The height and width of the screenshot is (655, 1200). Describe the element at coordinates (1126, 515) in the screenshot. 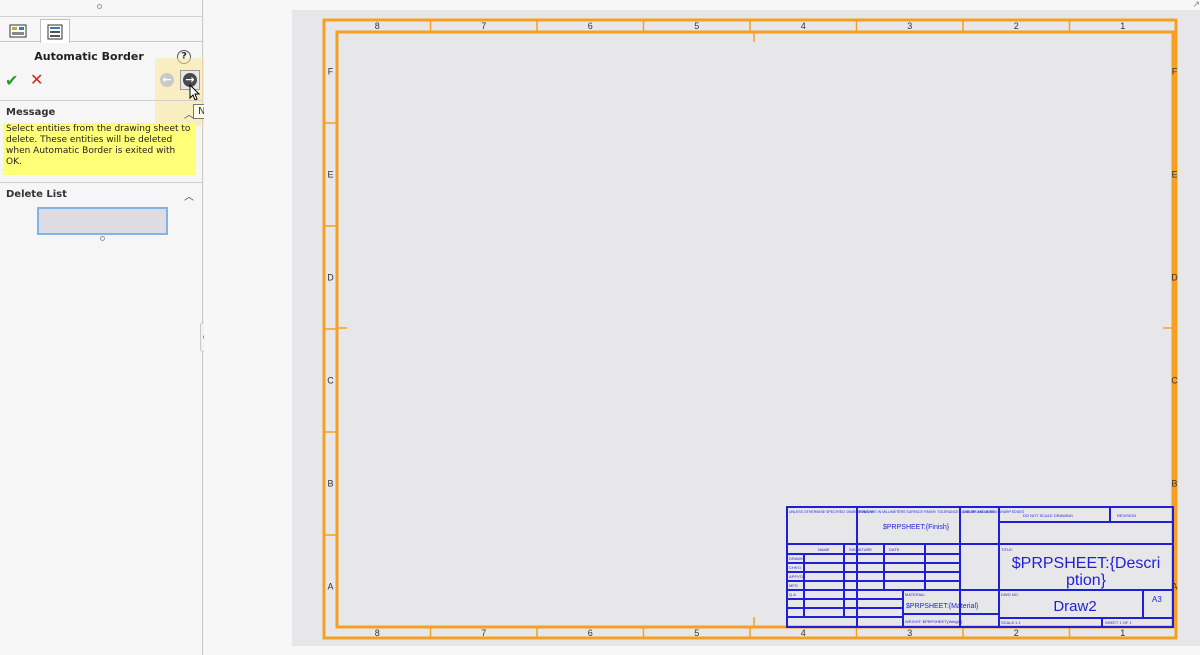

I see `revision-label: REVISION` at that location.